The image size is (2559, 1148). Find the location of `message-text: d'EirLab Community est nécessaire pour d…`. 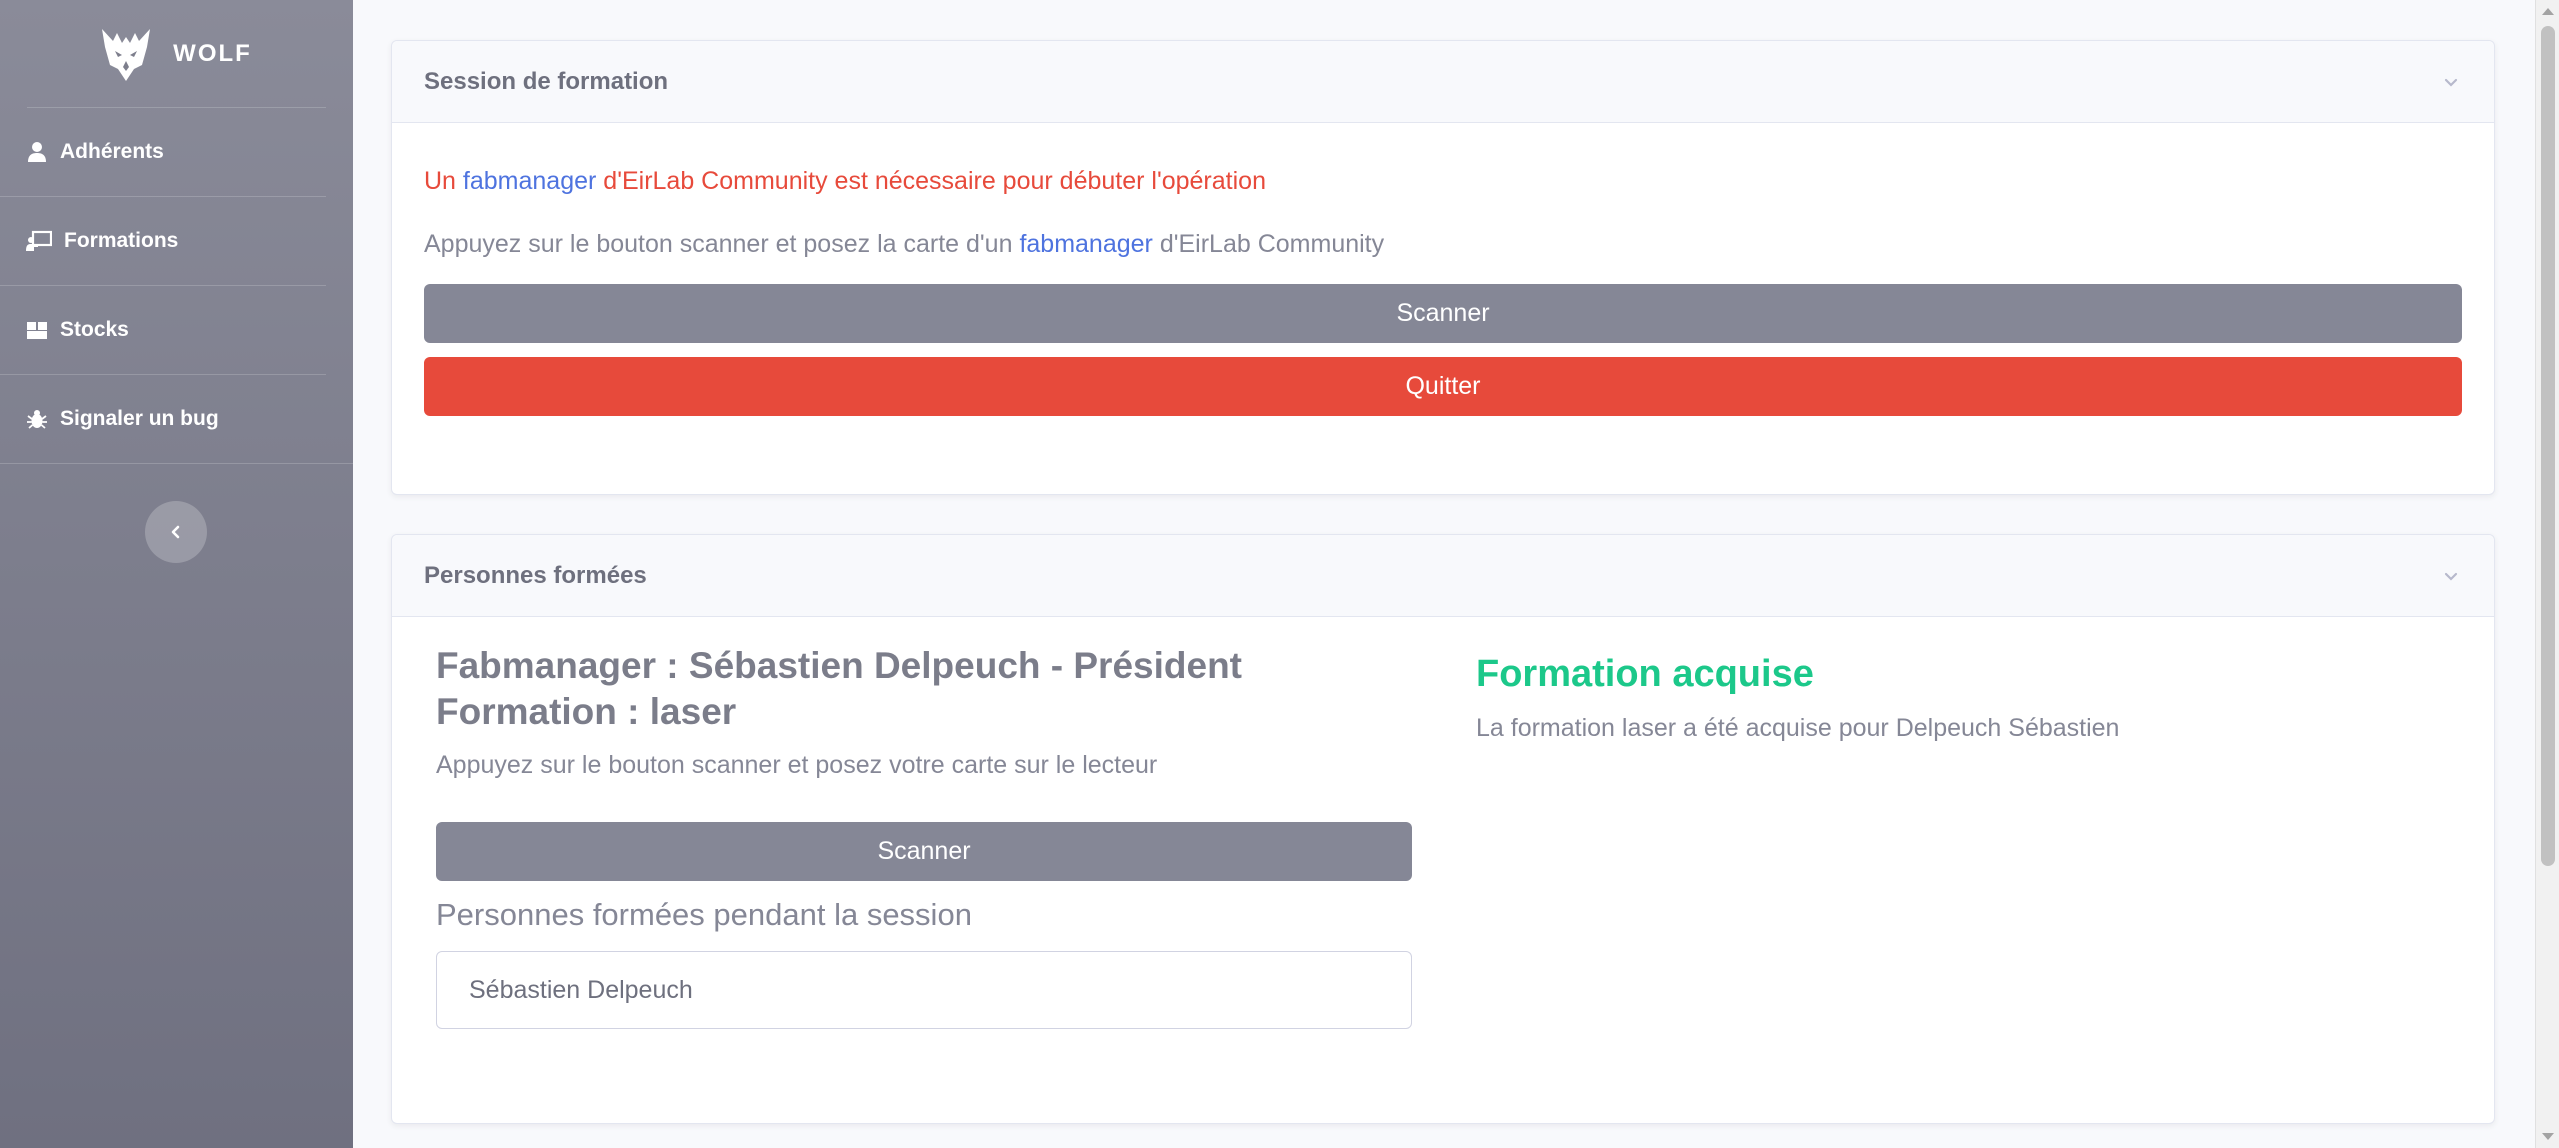

message-text: d'EirLab Community est nécessaire pour d… is located at coordinates (931, 181).